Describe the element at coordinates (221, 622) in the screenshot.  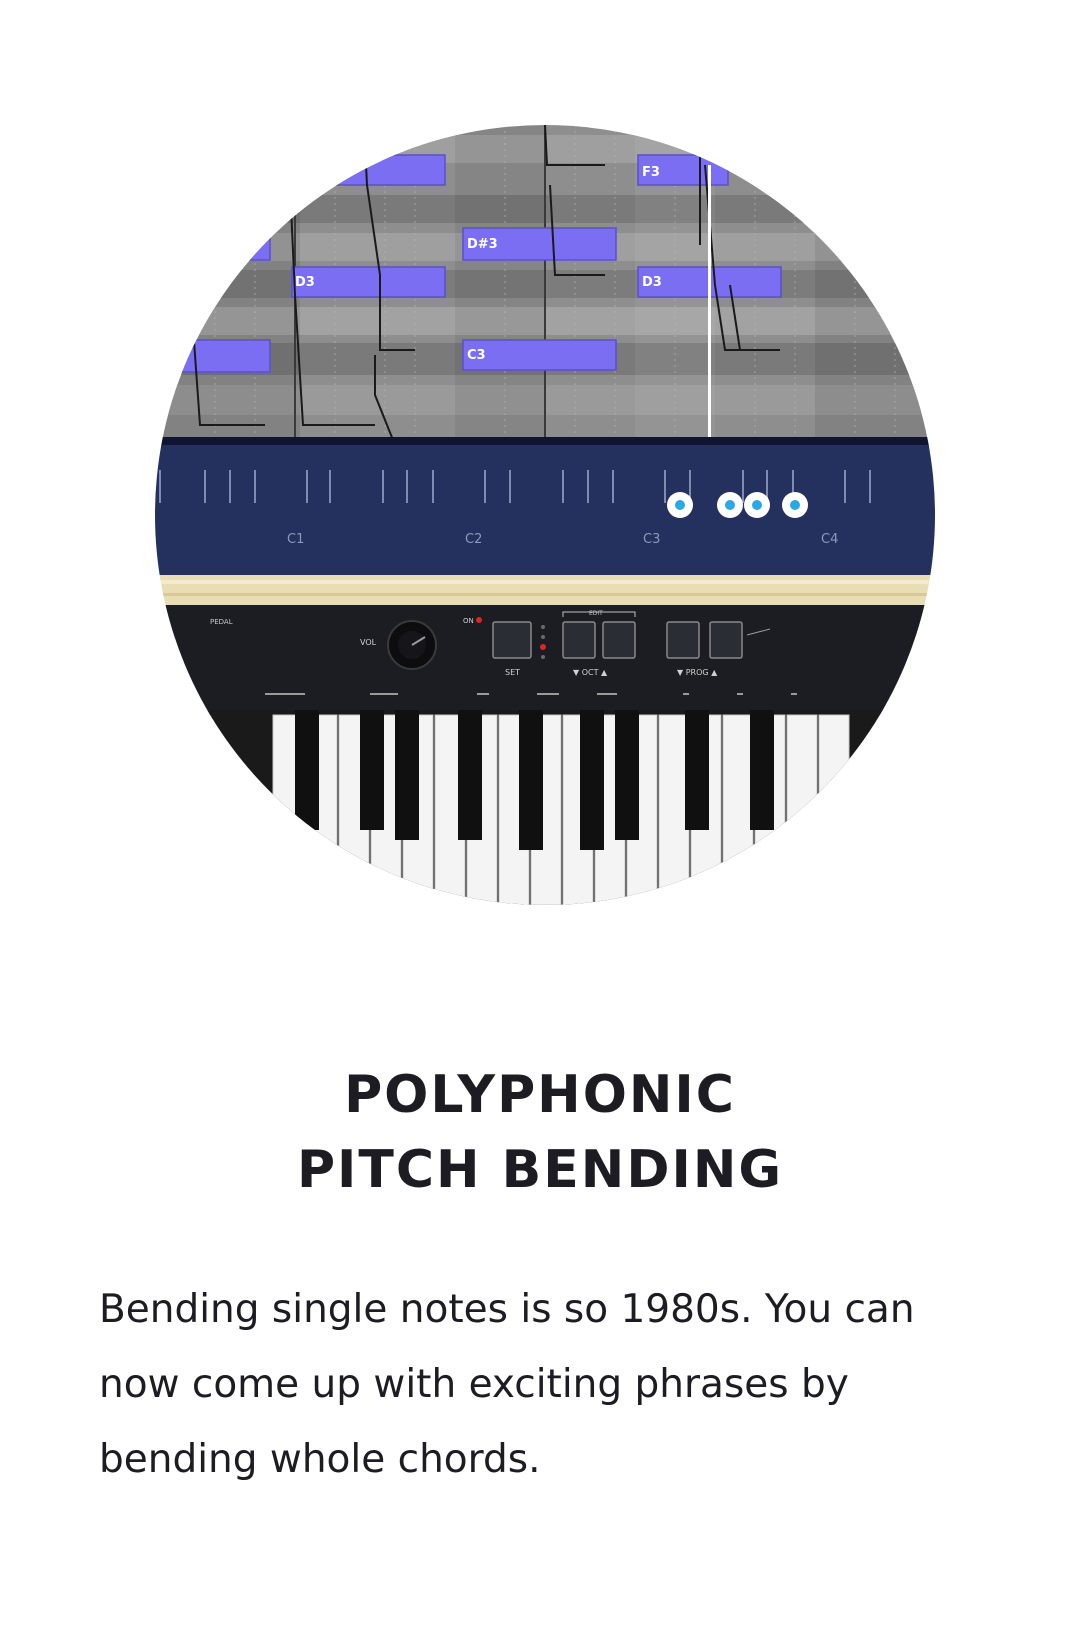
I see `pedal-label: PEDAL` at that location.